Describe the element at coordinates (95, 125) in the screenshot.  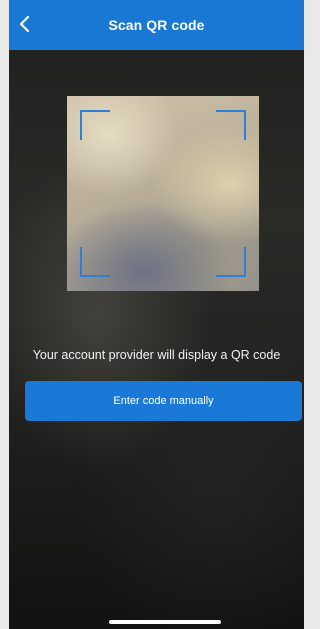
I see `scan-corner-top-left` at that location.